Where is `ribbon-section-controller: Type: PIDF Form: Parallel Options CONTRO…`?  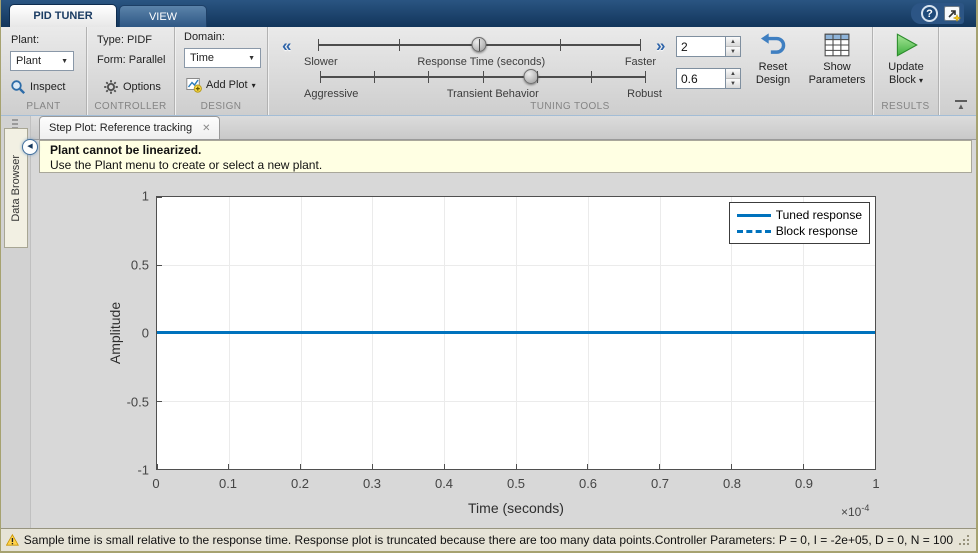
ribbon-section-controller: Type: PIDF Form: Parallel Options CONTRO… is located at coordinates (131, 71).